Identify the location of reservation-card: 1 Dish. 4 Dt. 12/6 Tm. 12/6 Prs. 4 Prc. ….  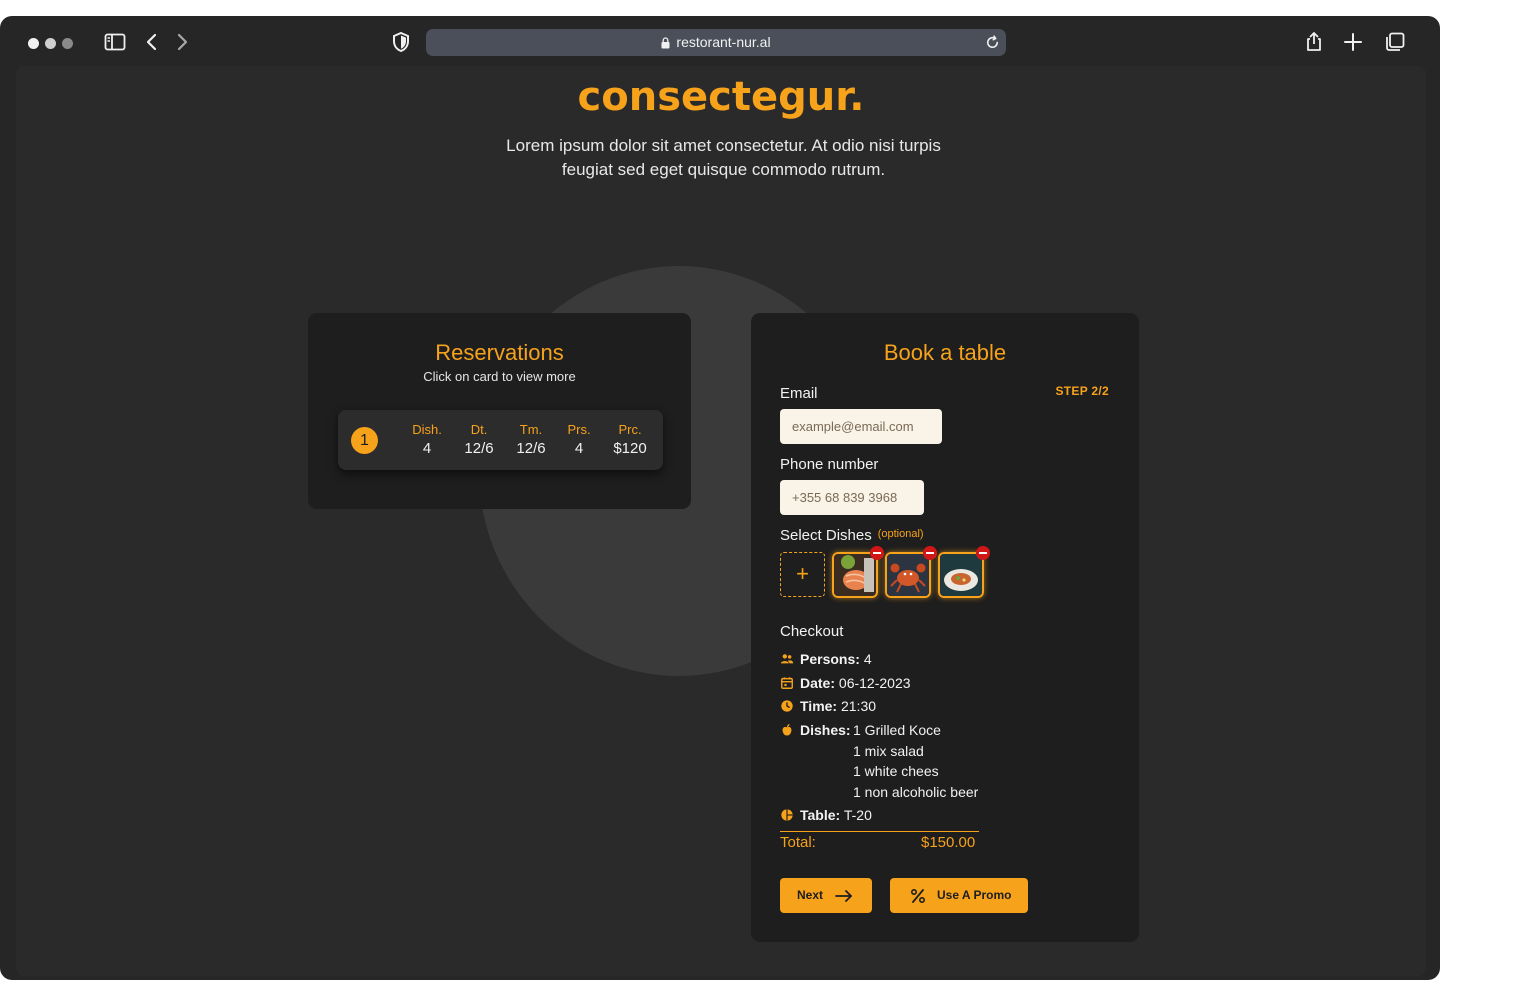
(500, 440).